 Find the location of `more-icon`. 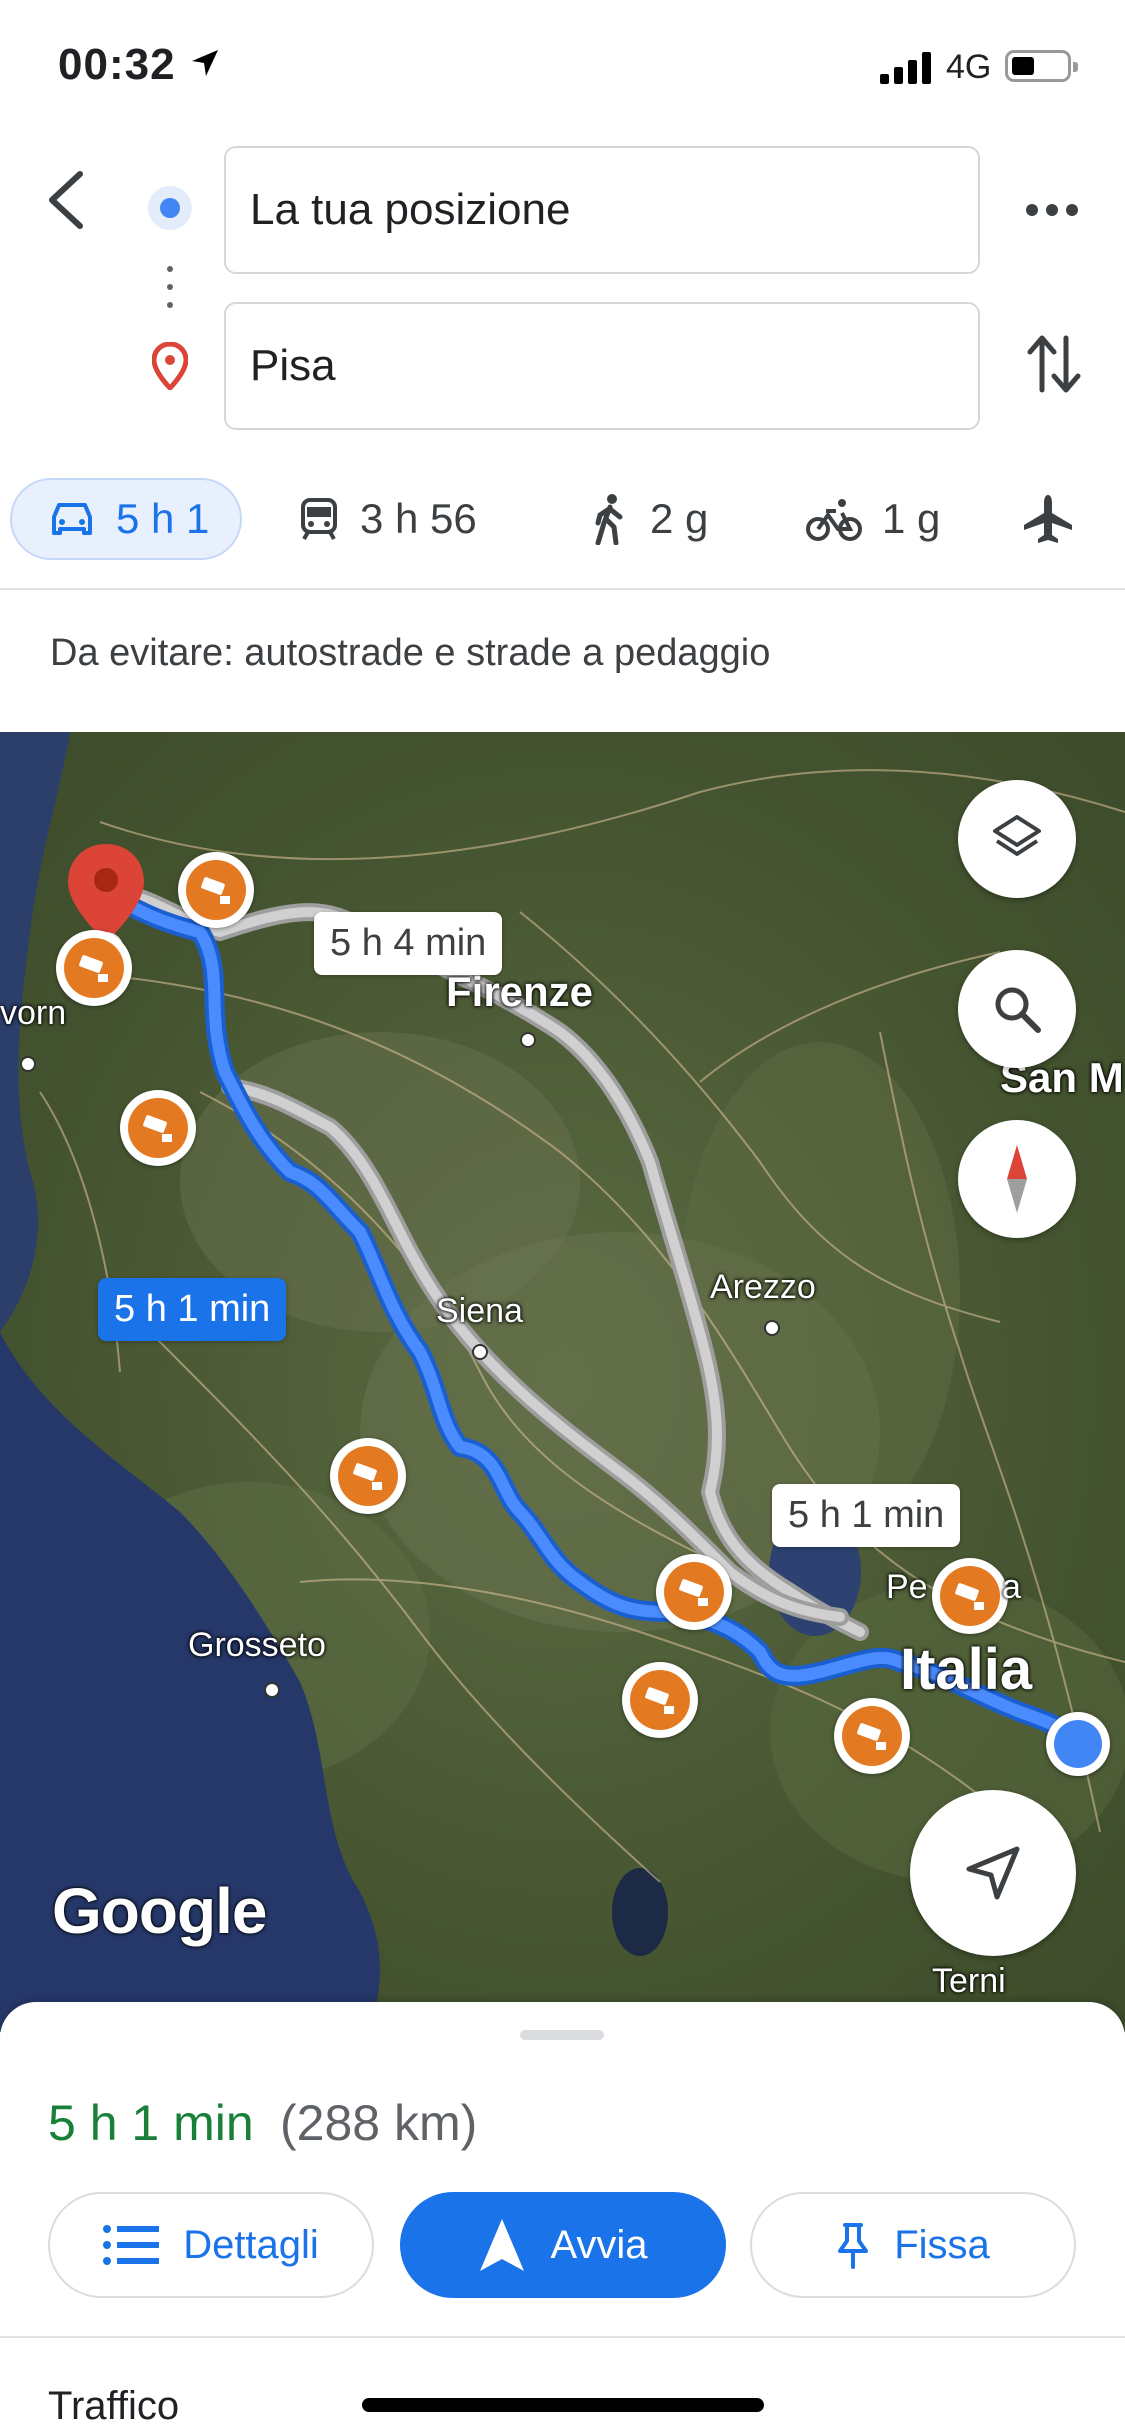

more-icon is located at coordinates (1052, 210).